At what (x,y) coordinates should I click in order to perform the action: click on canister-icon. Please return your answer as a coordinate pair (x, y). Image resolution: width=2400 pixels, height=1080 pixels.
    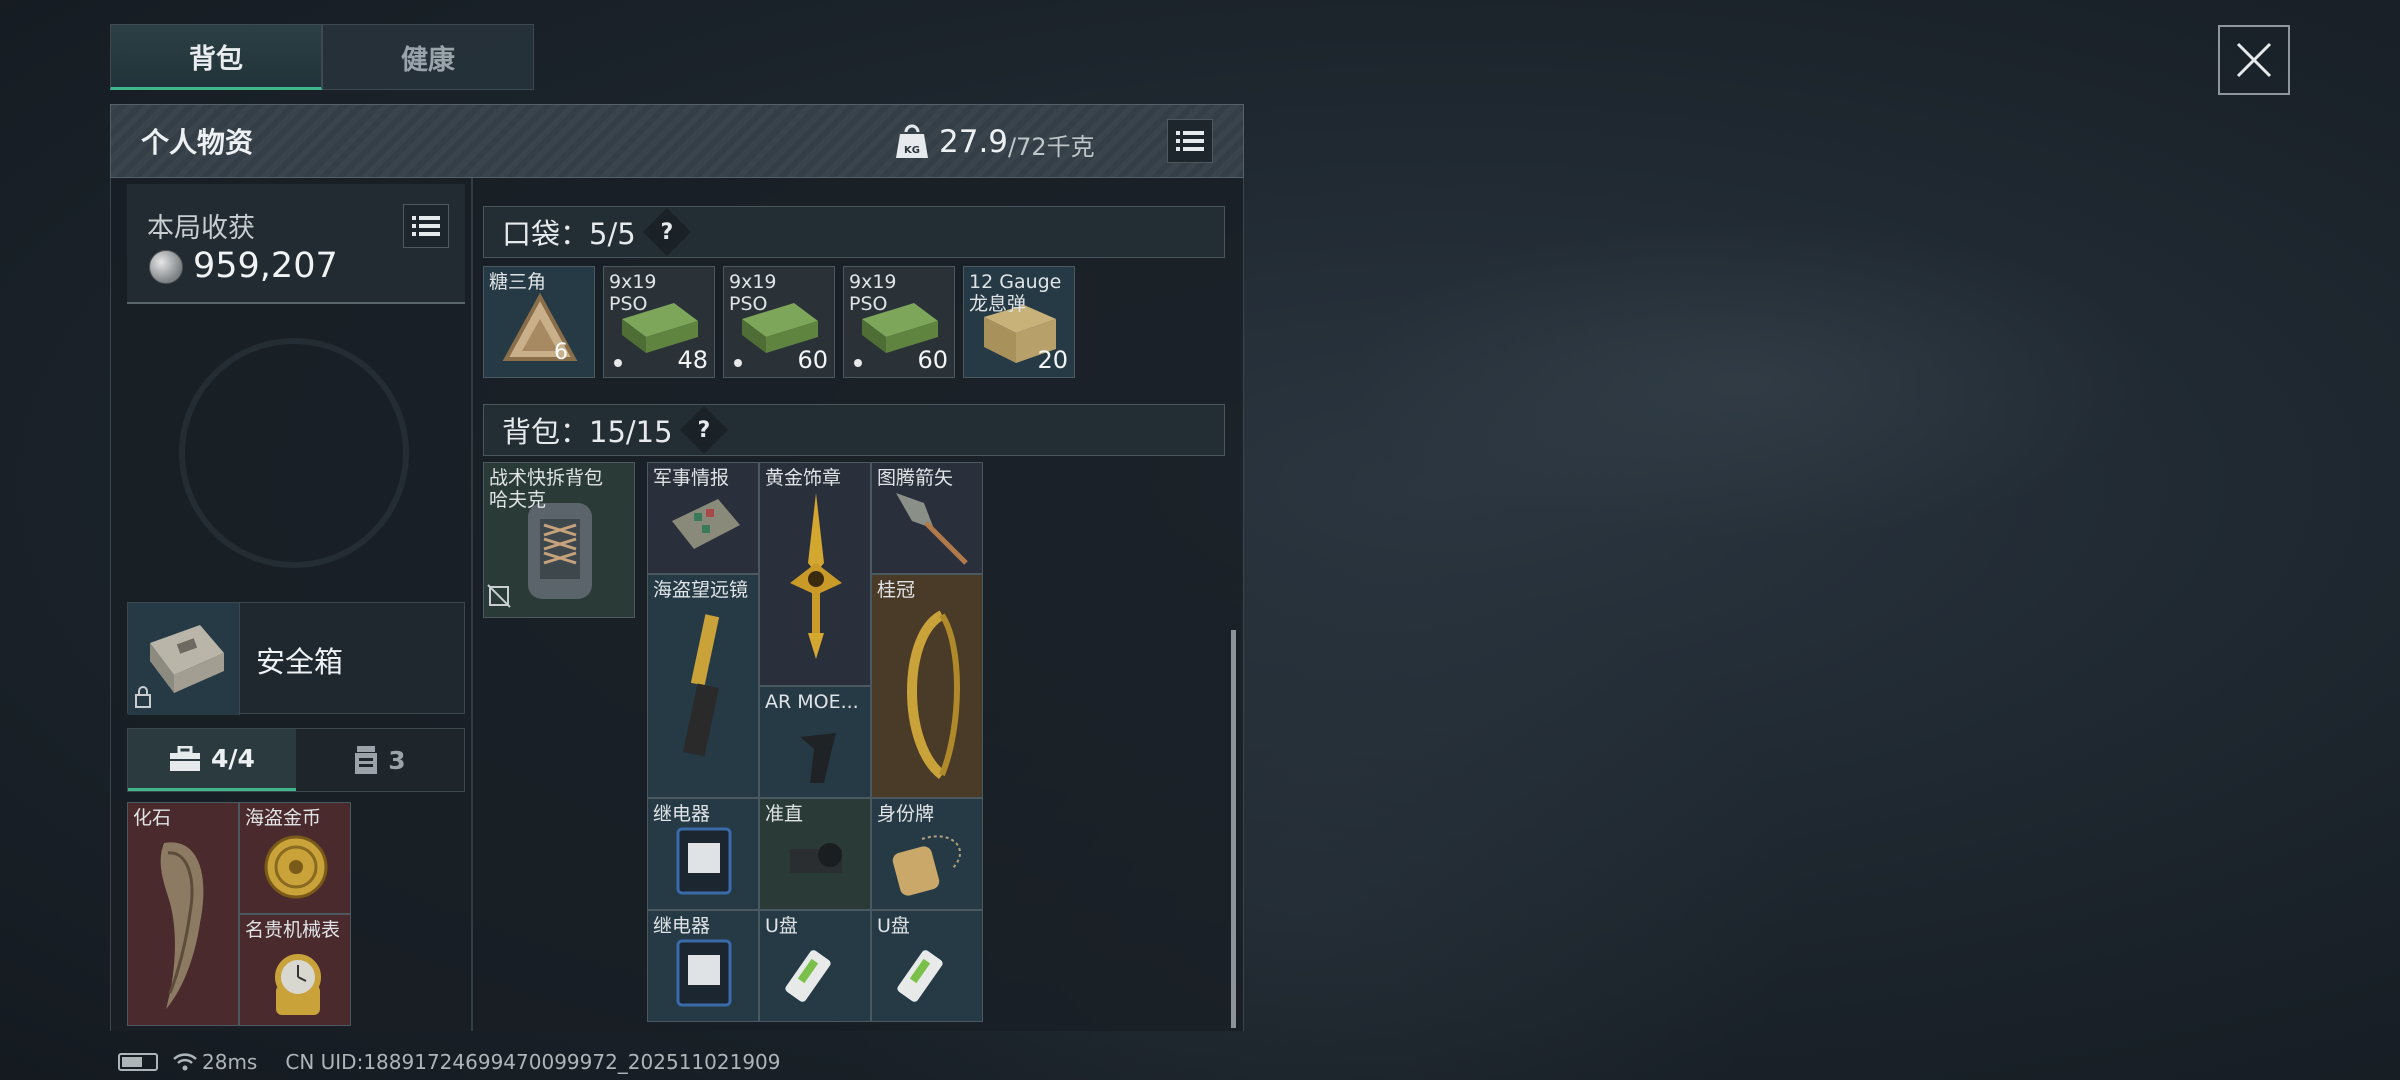
    Looking at the image, I should click on (366, 760).